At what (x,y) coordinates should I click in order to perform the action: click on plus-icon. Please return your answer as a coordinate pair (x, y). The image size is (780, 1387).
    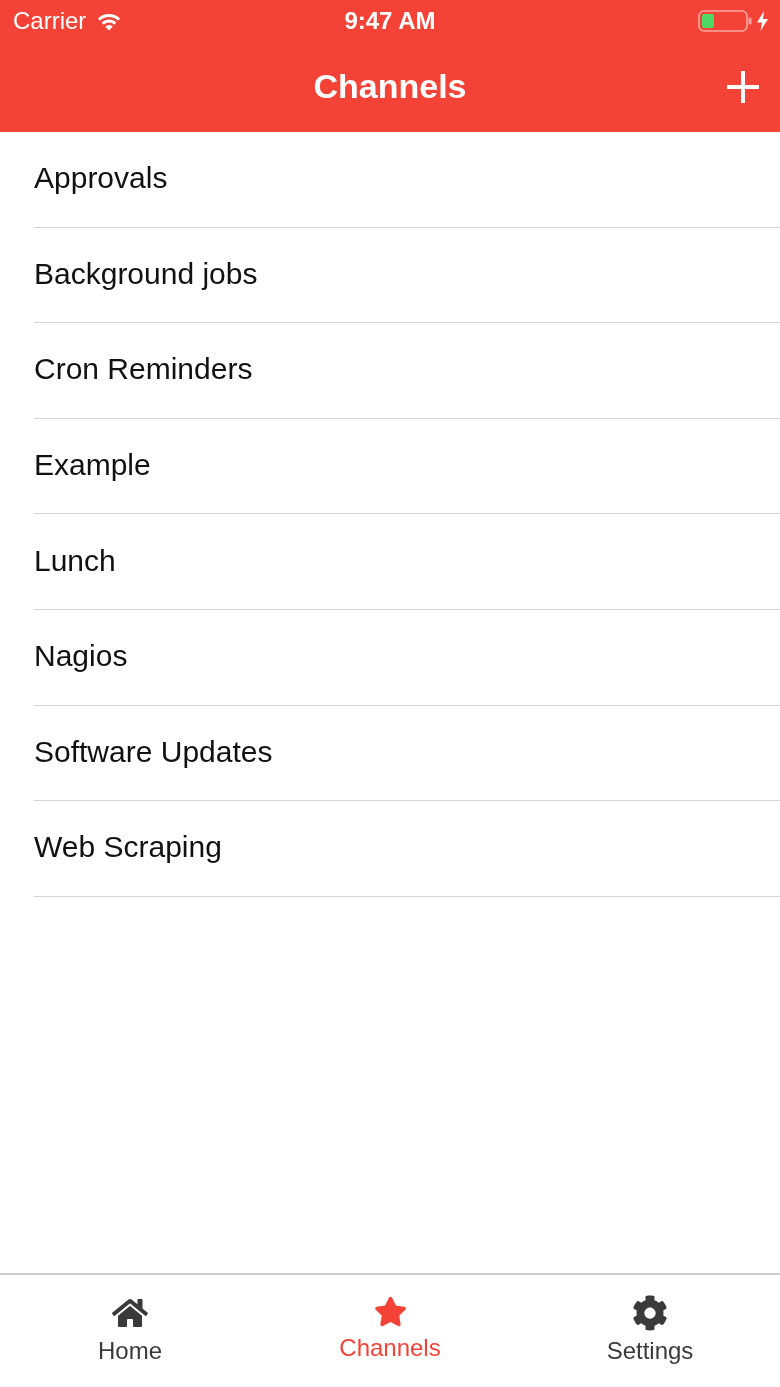
    Looking at the image, I should click on (743, 87).